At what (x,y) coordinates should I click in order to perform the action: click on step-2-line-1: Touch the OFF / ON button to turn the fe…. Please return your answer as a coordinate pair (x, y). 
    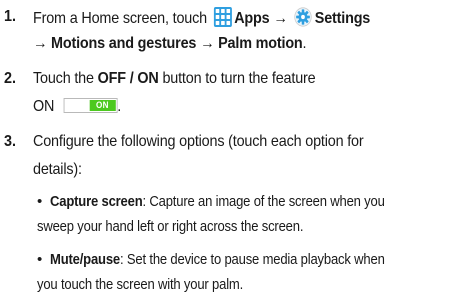
    Looking at the image, I should click on (174, 79).